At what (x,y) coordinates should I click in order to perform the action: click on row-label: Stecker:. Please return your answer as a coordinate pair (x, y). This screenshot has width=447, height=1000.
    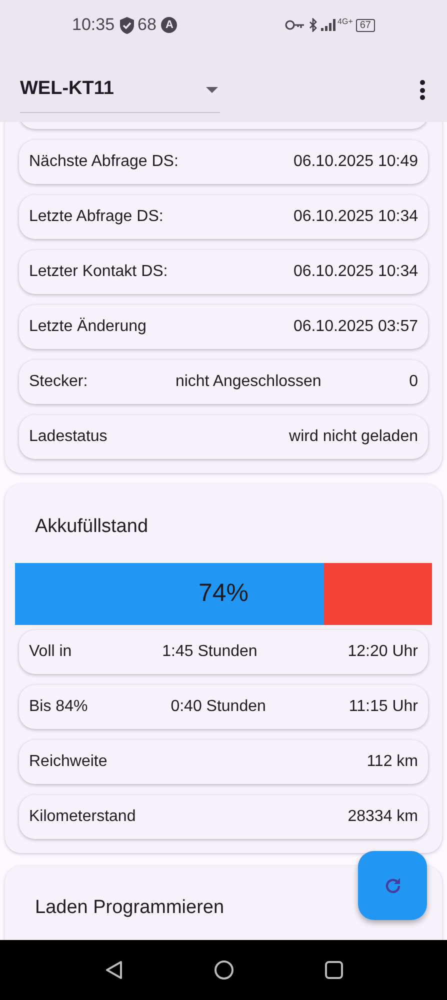
    Looking at the image, I should click on (58, 382).